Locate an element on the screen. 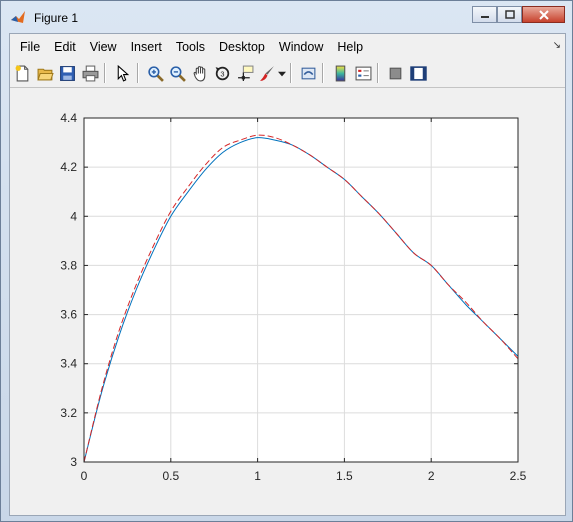  open-file-icon is located at coordinates (45, 74).